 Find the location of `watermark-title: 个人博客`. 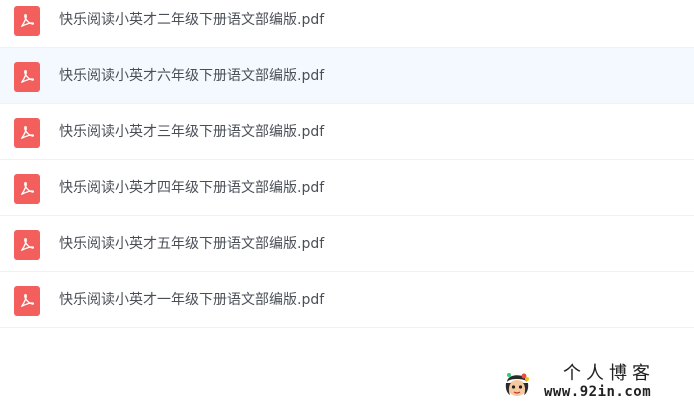

watermark-title: 个人博客 is located at coordinates (609, 373).